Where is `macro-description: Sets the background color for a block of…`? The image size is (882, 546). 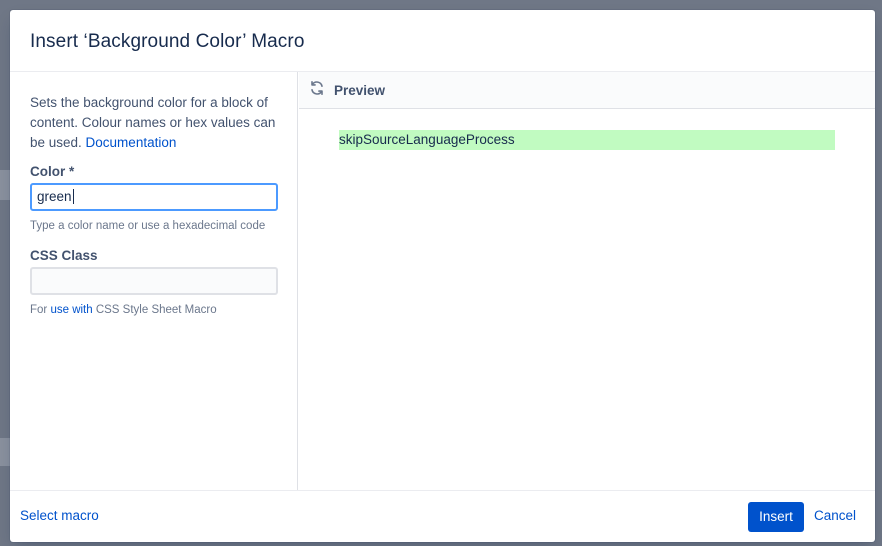
macro-description: Sets the background color for a block of… is located at coordinates (156, 123).